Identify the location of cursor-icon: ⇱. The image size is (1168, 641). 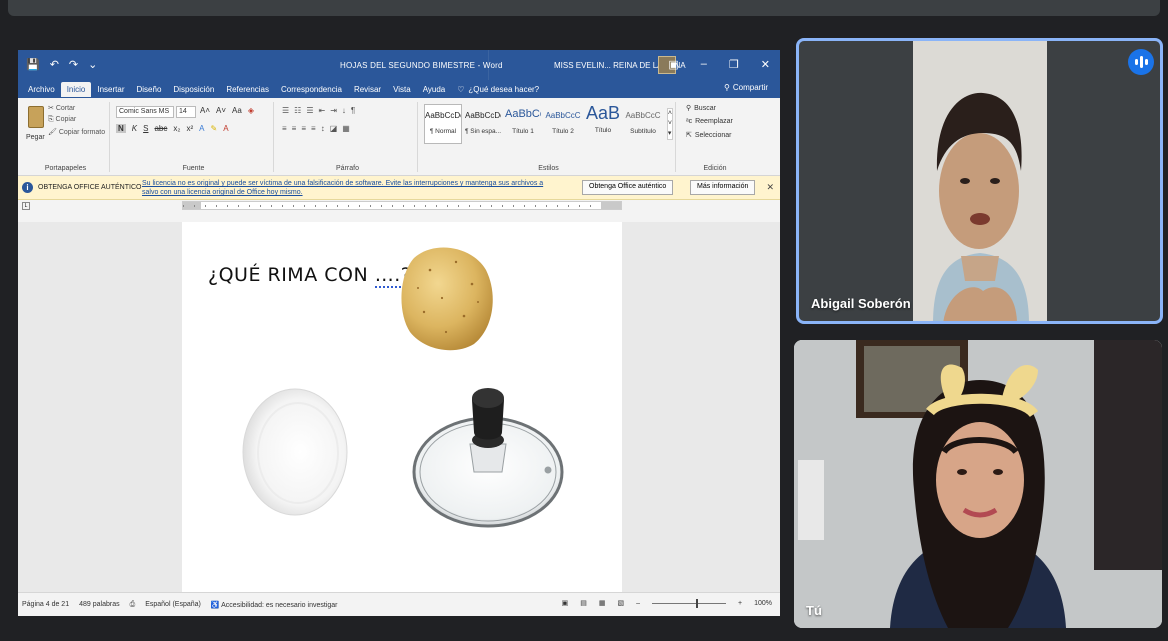
(689, 135).